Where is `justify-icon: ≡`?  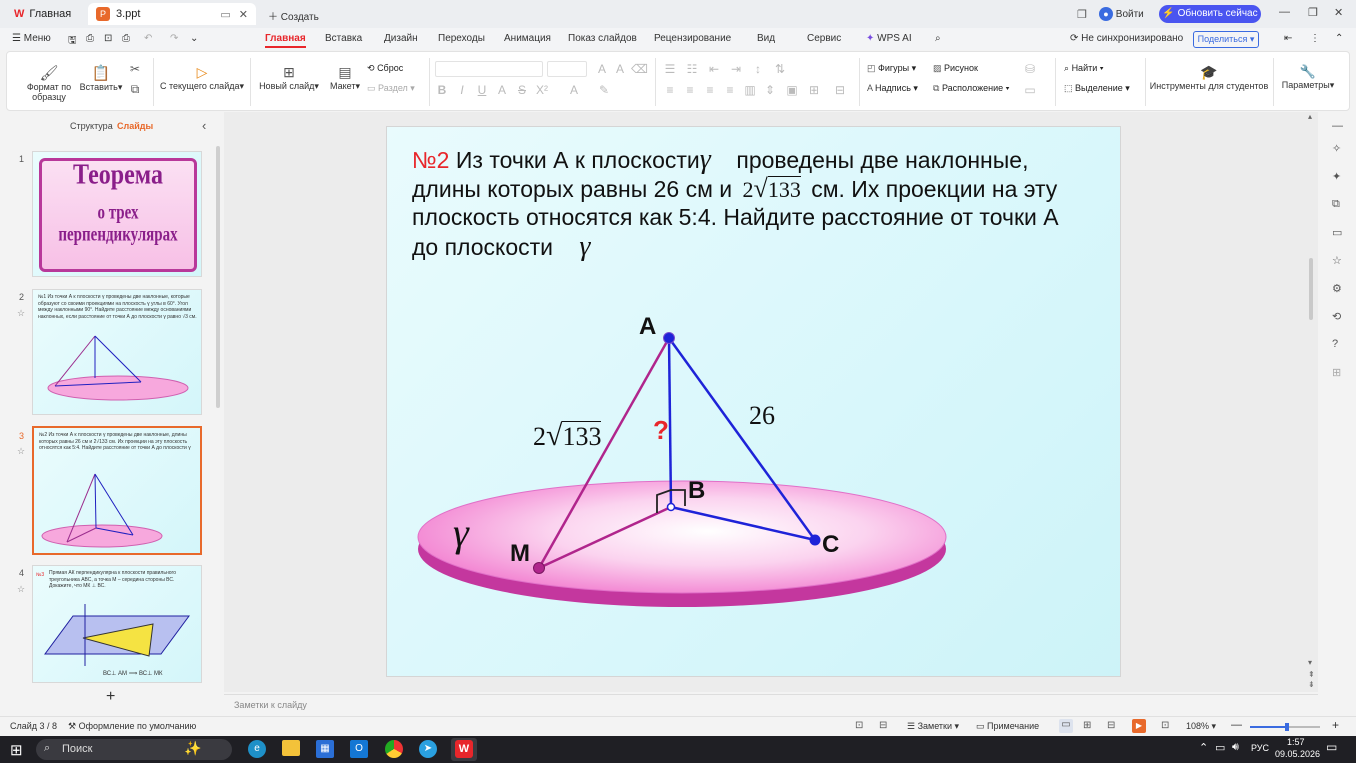
justify-icon: ≡ is located at coordinates (730, 90).